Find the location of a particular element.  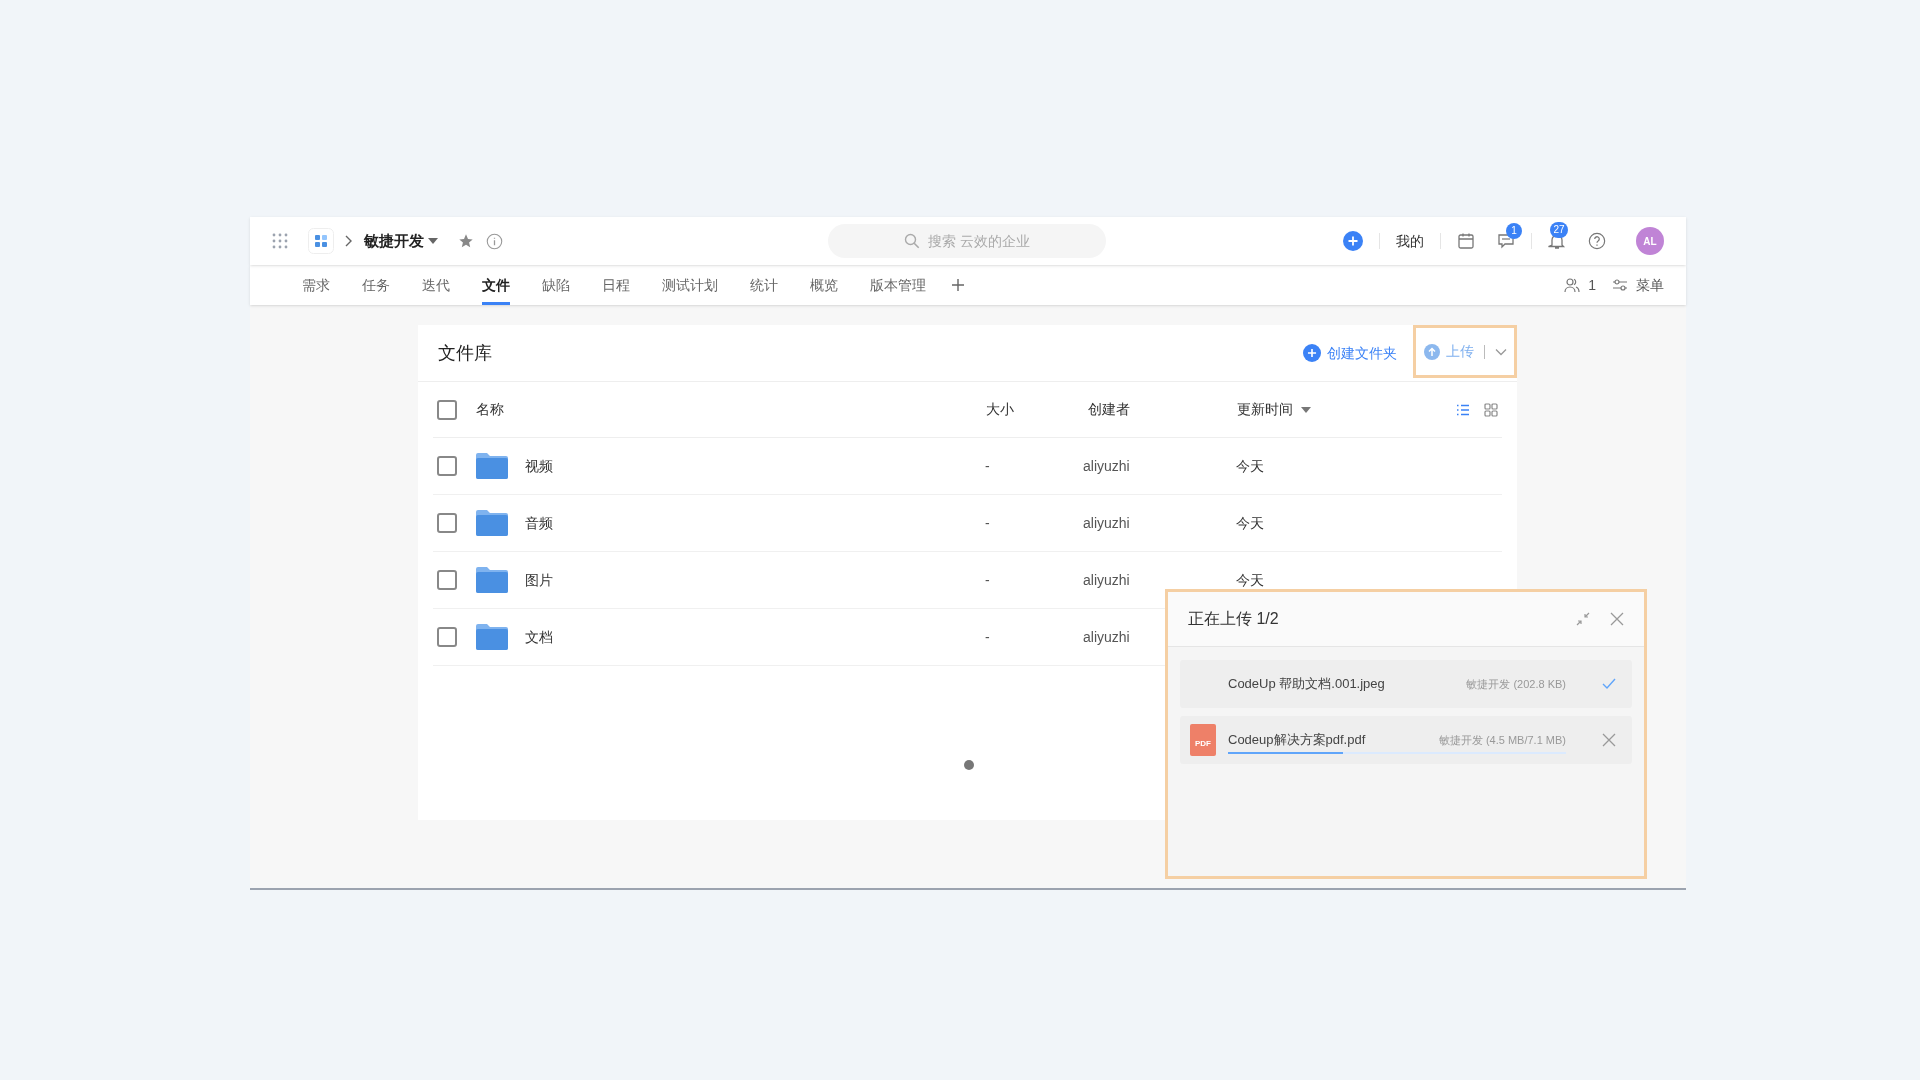

file-type-icon: PDF is located at coordinates (1203, 740).